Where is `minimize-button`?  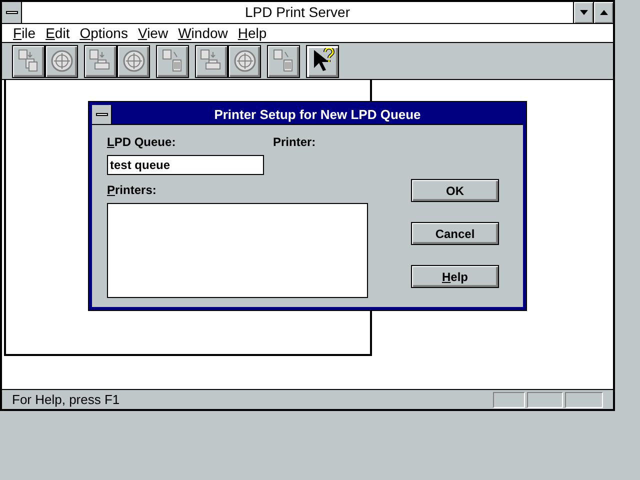 minimize-button is located at coordinates (583, 12).